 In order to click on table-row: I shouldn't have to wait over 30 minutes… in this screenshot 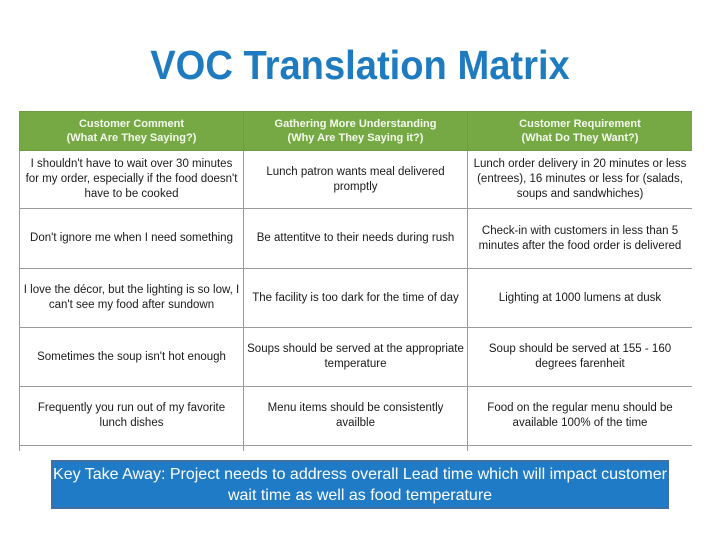, I will do `click(355, 179)`.